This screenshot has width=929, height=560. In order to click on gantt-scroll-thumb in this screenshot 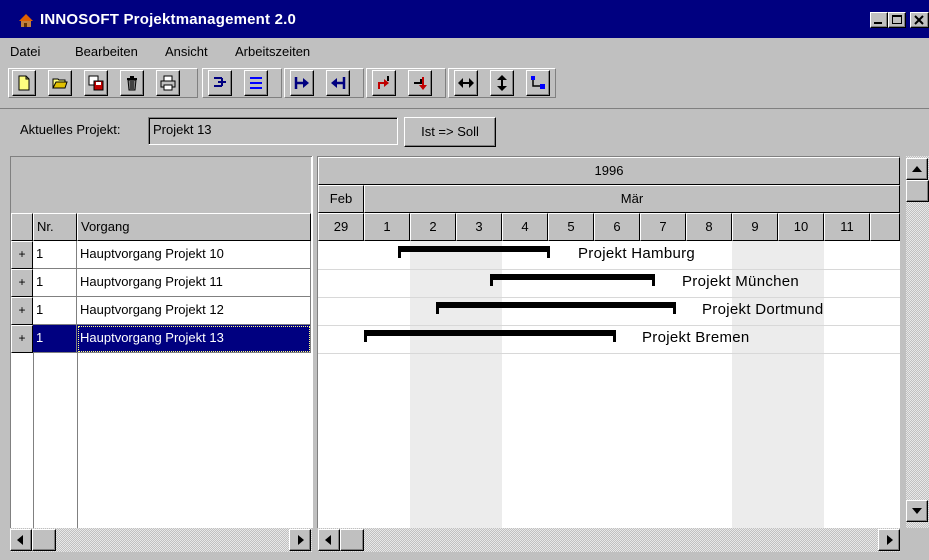, I will do `click(352, 540)`.